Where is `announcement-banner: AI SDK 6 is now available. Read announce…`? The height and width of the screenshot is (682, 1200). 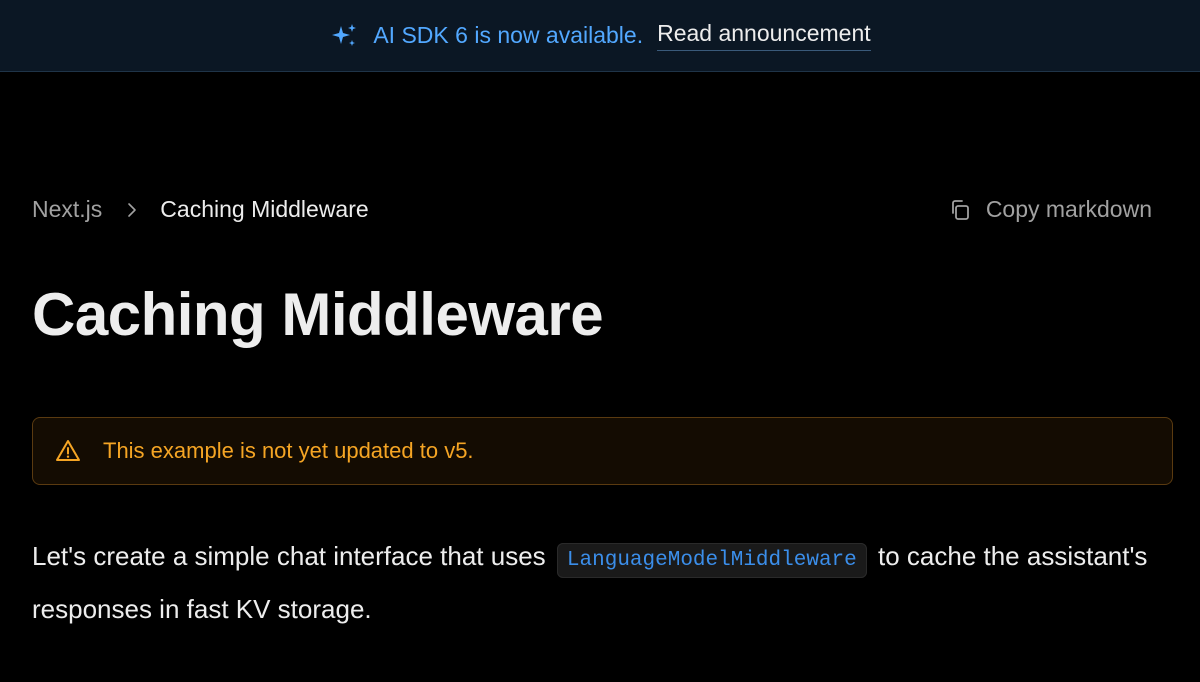
announcement-banner: AI SDK 6 is now available. Read announce… is located at coordinates (600, 36).